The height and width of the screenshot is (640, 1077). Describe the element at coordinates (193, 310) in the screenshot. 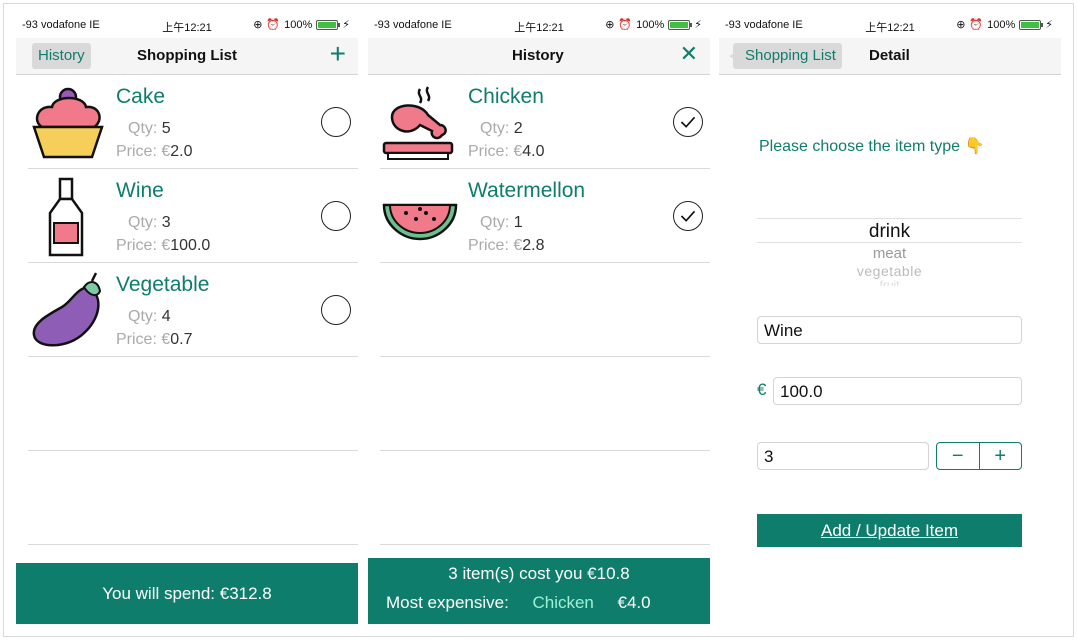

I see `list-item: Vegetable Qty: 4 Price: €0.7` at that location.